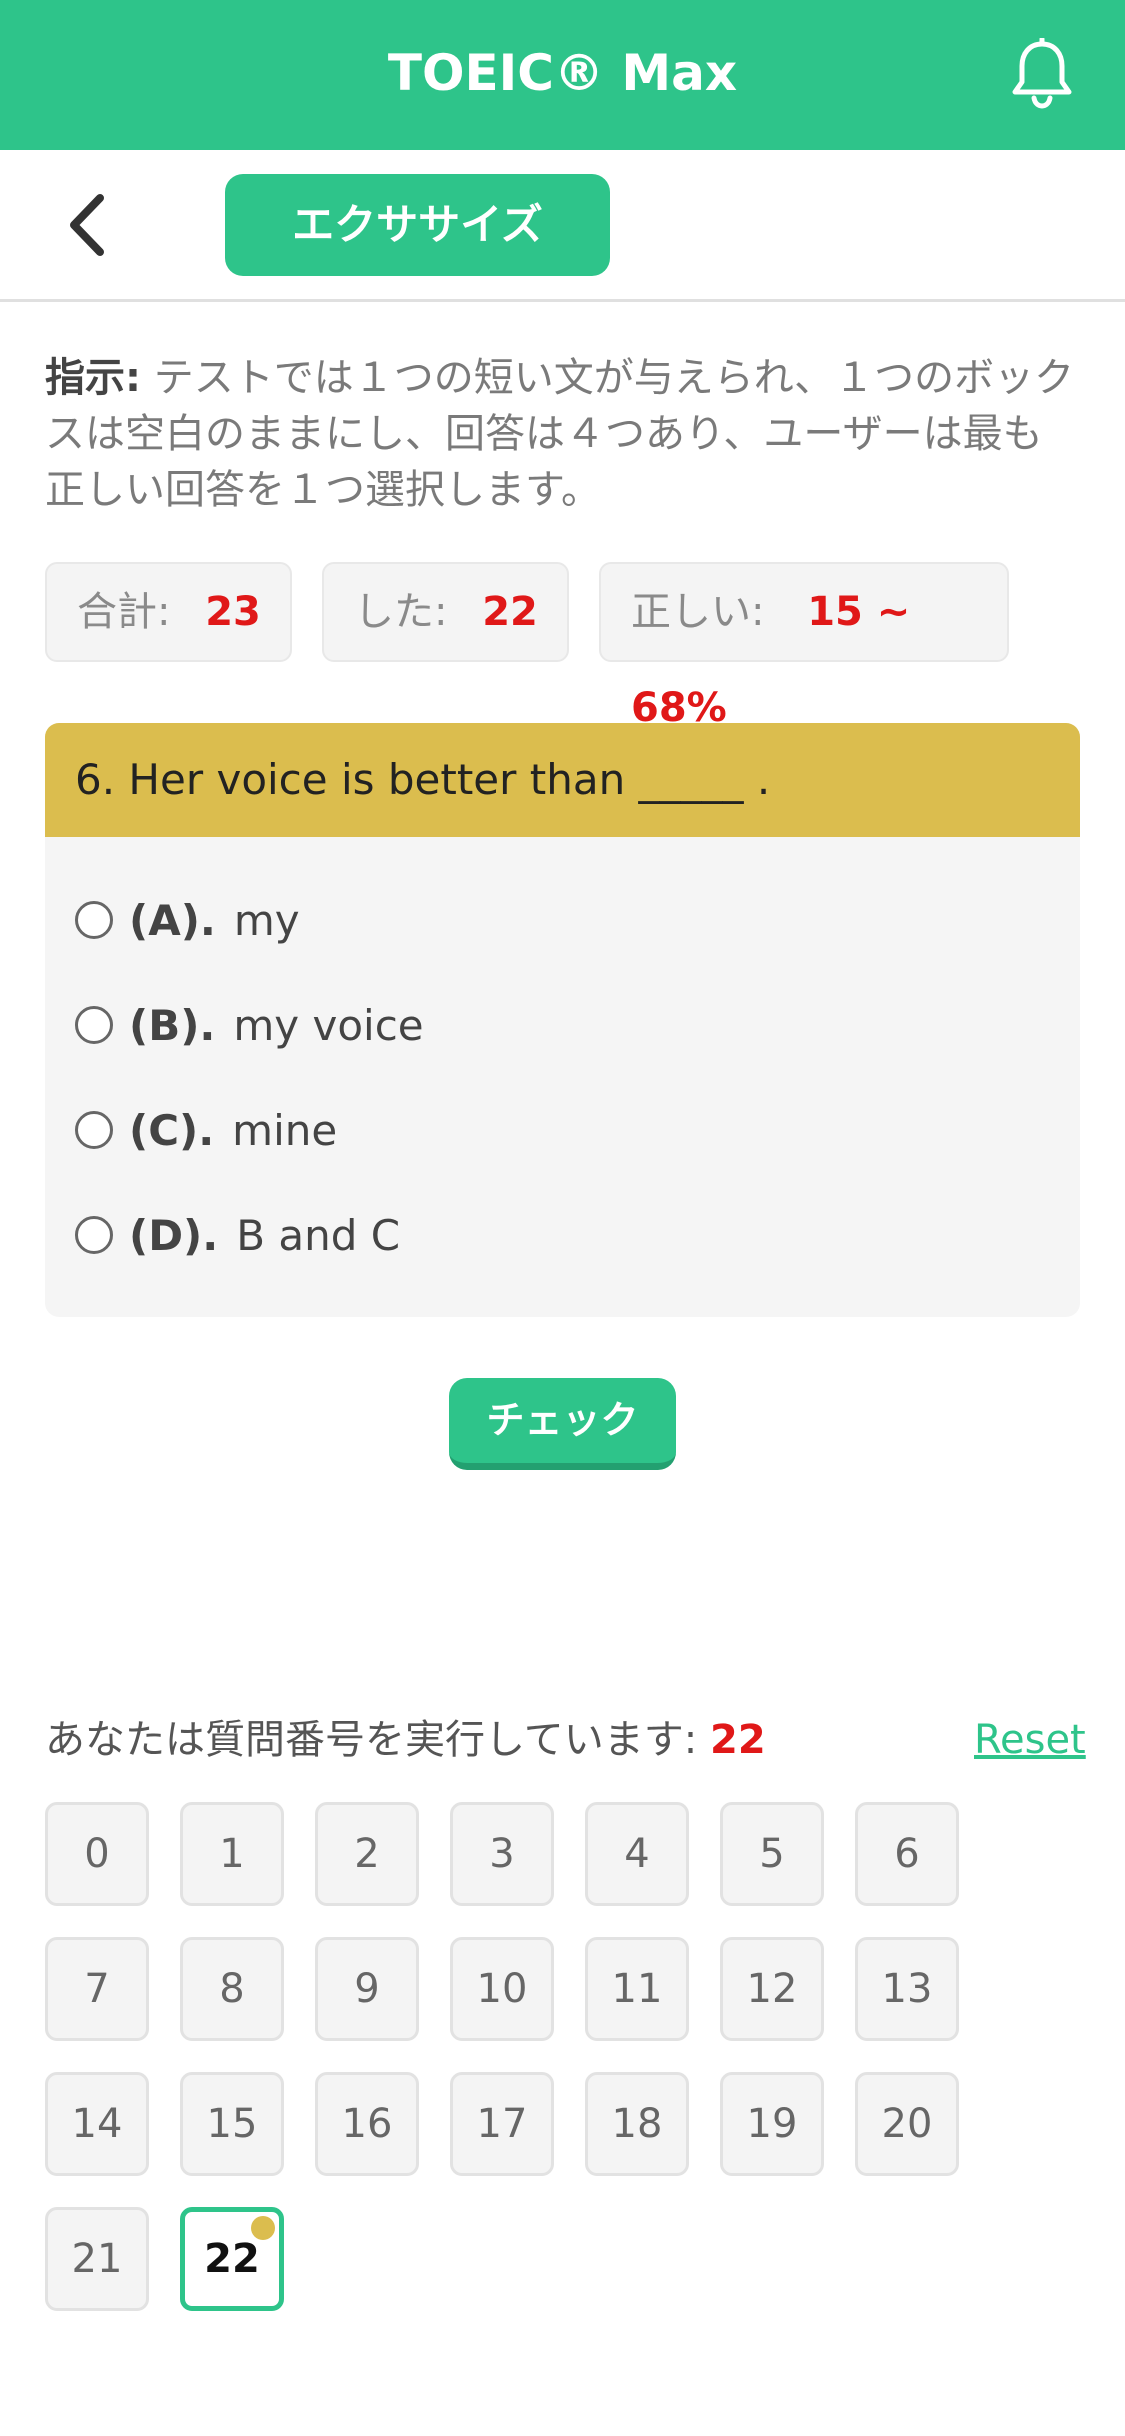  I want to click on question-number-button: 9, so click(367, 1989).